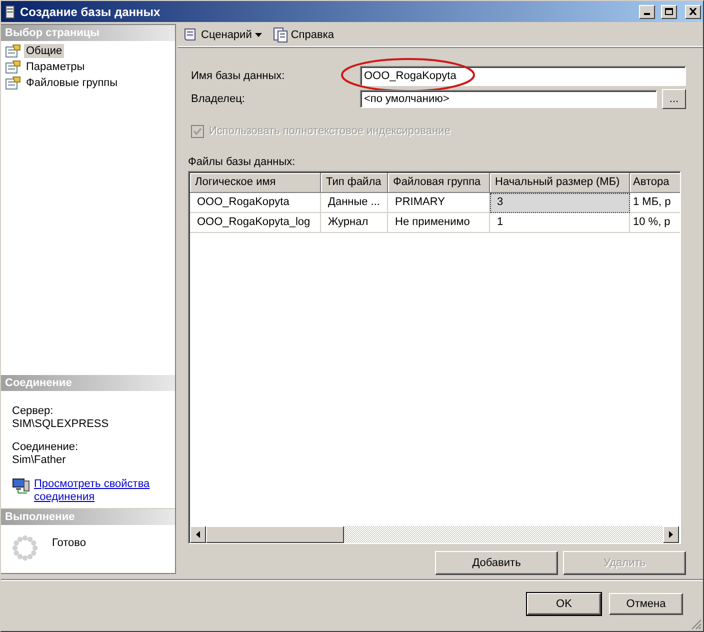 This screenshot has width=704, height=632. I want to click on column-header: Тип файла, so click(354, 183).